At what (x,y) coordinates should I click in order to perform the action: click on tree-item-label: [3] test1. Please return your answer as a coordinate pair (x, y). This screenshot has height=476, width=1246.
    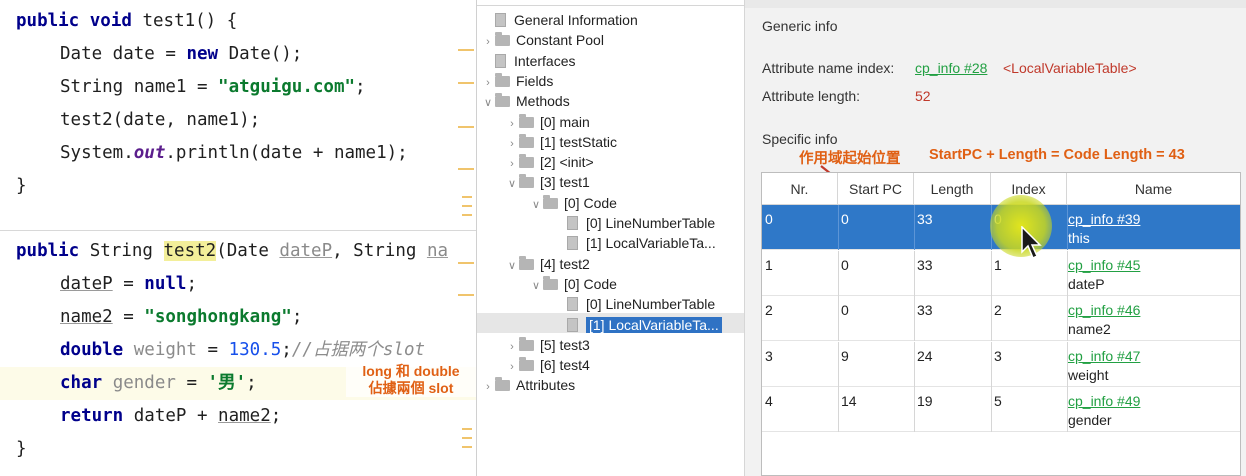
    Looking at the image, I should click on (565, 182).